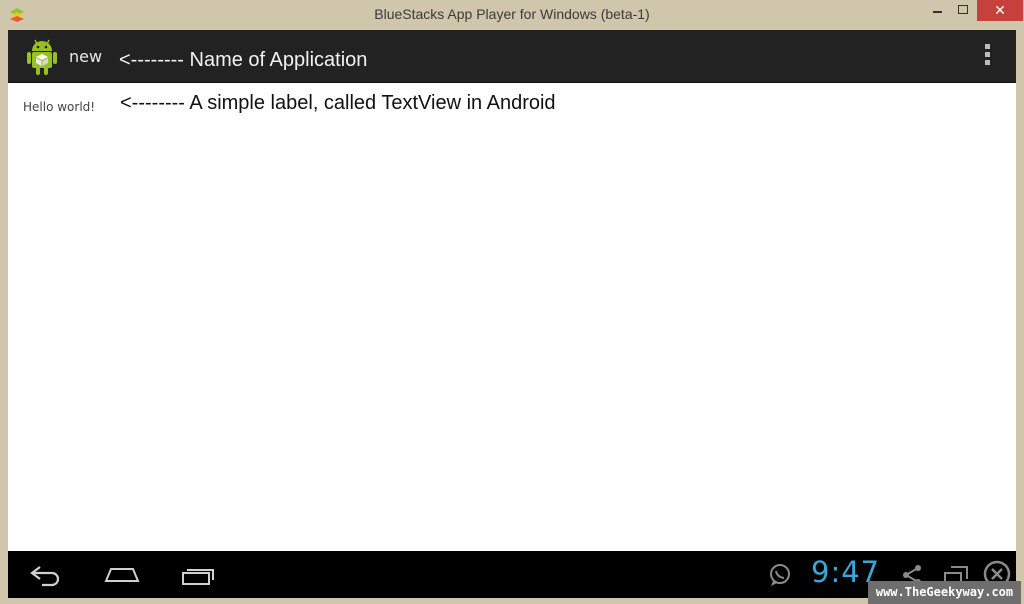  I want to click on textview-hello: Hello world!, so click(59, 107).